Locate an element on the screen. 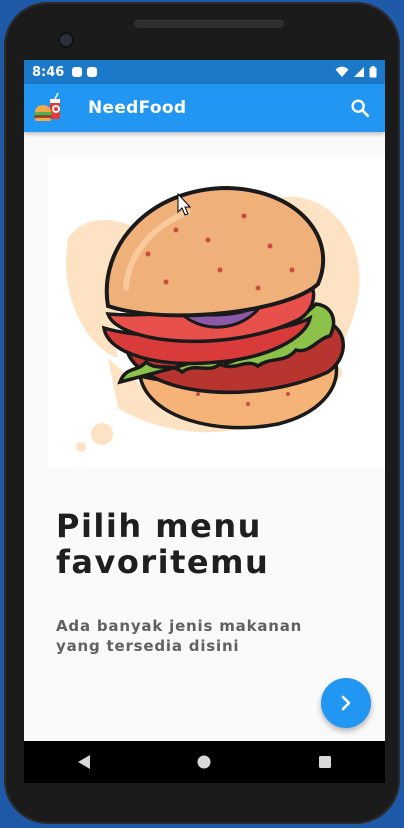  headline-line-1: Pilih menu is located at coordinates (159, 526).